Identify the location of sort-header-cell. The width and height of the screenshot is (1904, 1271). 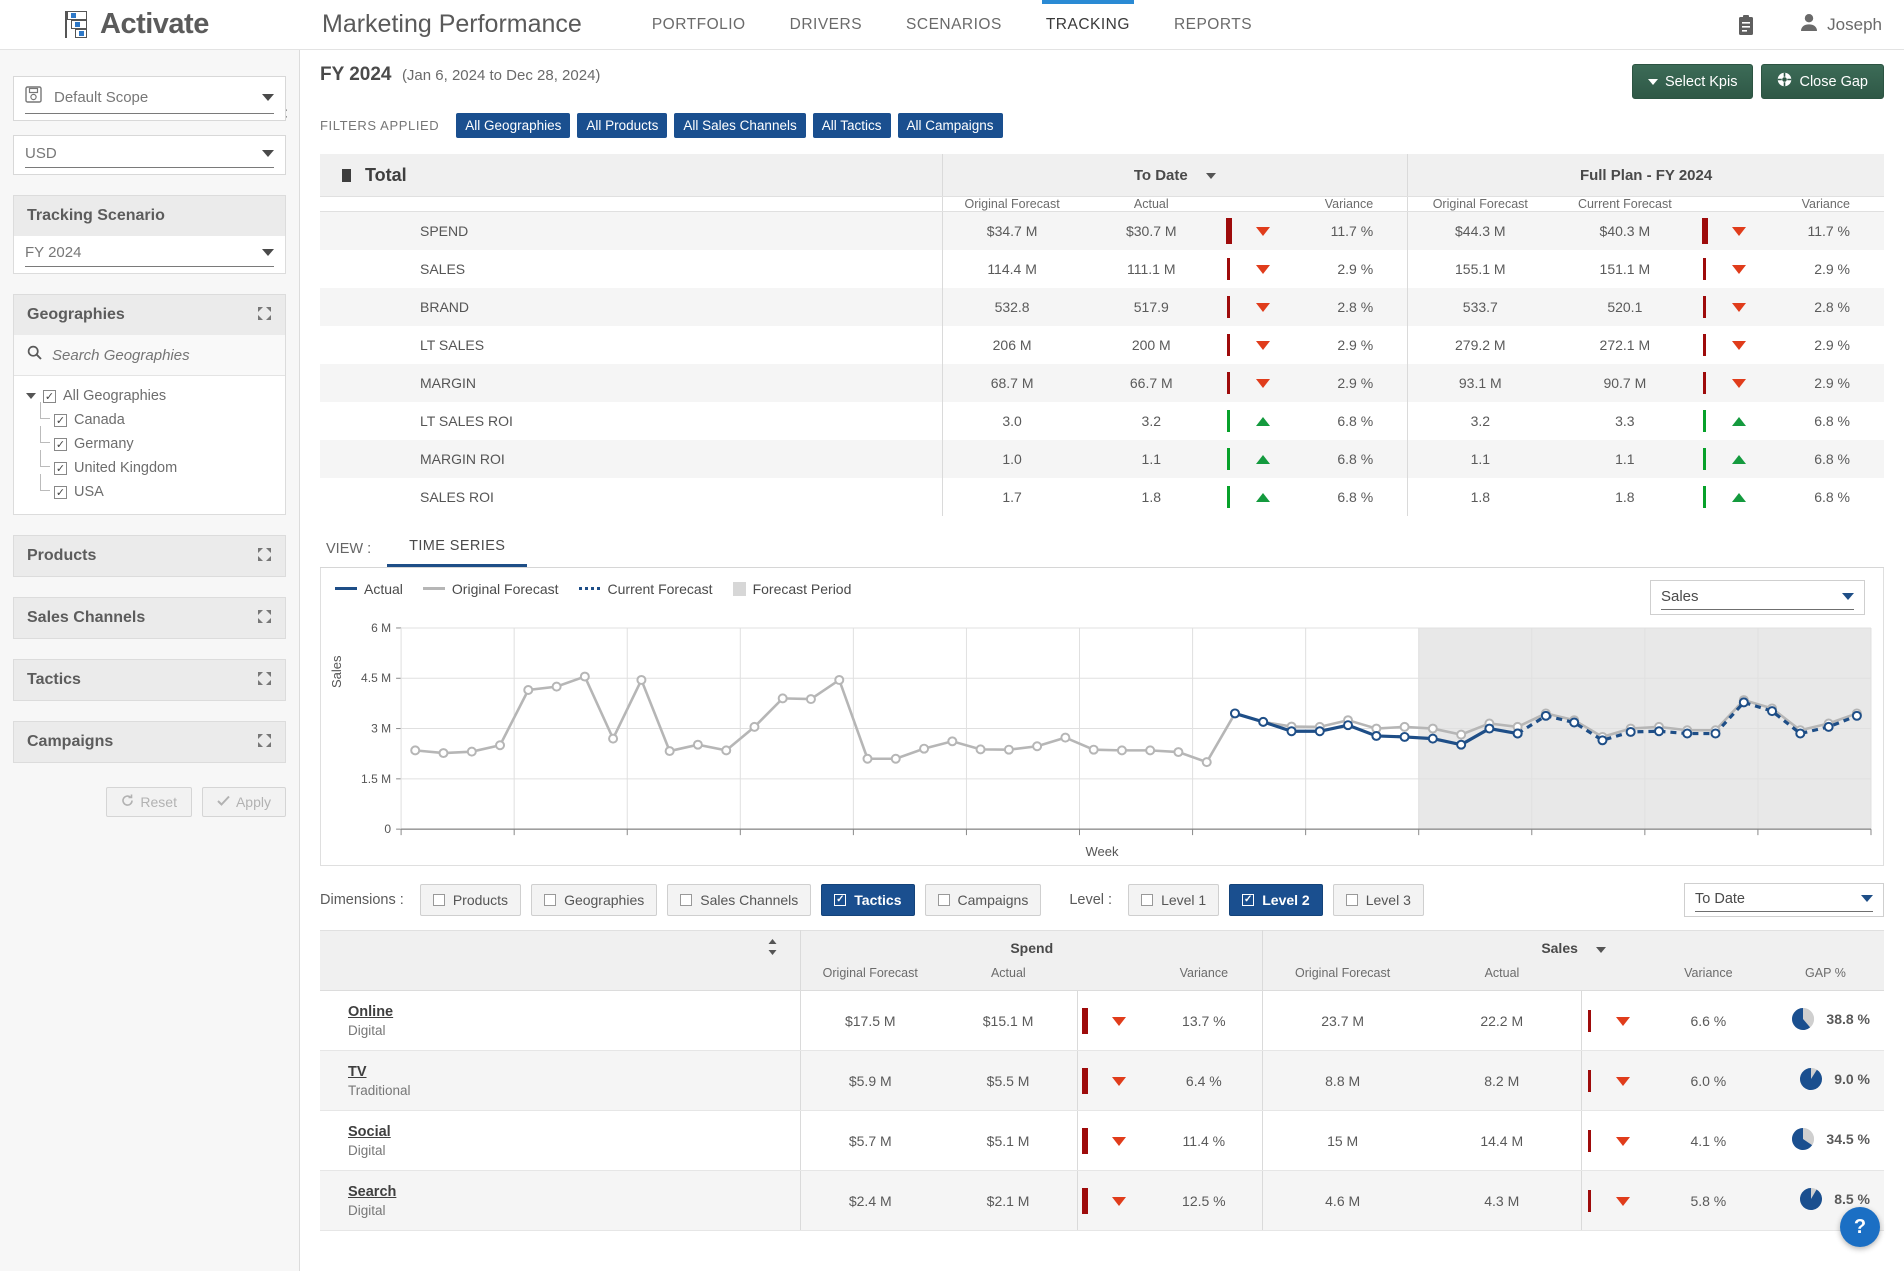
(560, 948).